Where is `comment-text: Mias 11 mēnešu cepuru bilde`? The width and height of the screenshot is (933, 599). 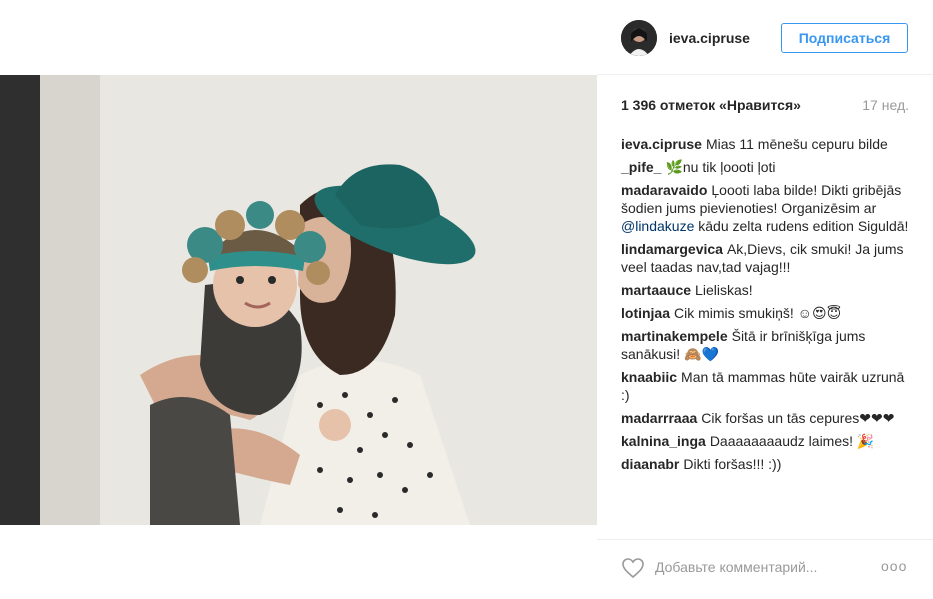 comment-text: Mias 11 mēnešu cepuru bilde is located at coordinates (796, 144).